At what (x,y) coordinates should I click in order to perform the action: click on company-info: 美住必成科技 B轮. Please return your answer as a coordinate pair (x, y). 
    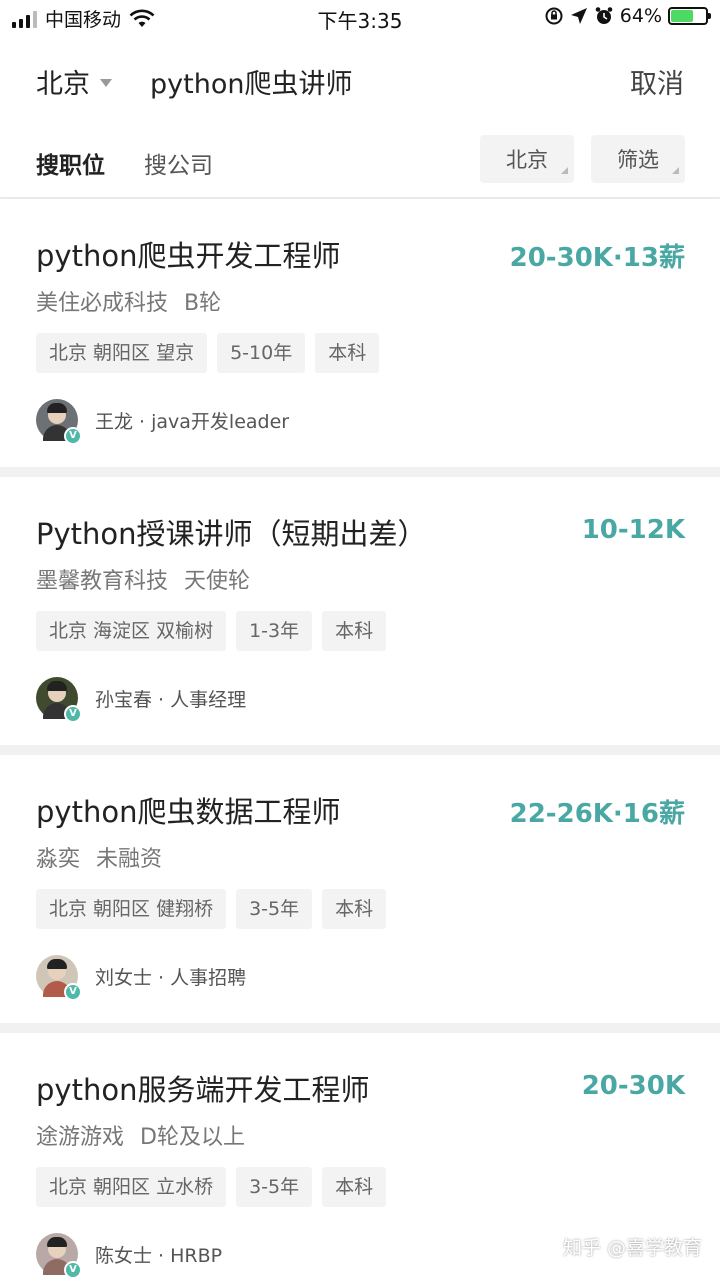
    Looking at the image, I should click on (128, 301).